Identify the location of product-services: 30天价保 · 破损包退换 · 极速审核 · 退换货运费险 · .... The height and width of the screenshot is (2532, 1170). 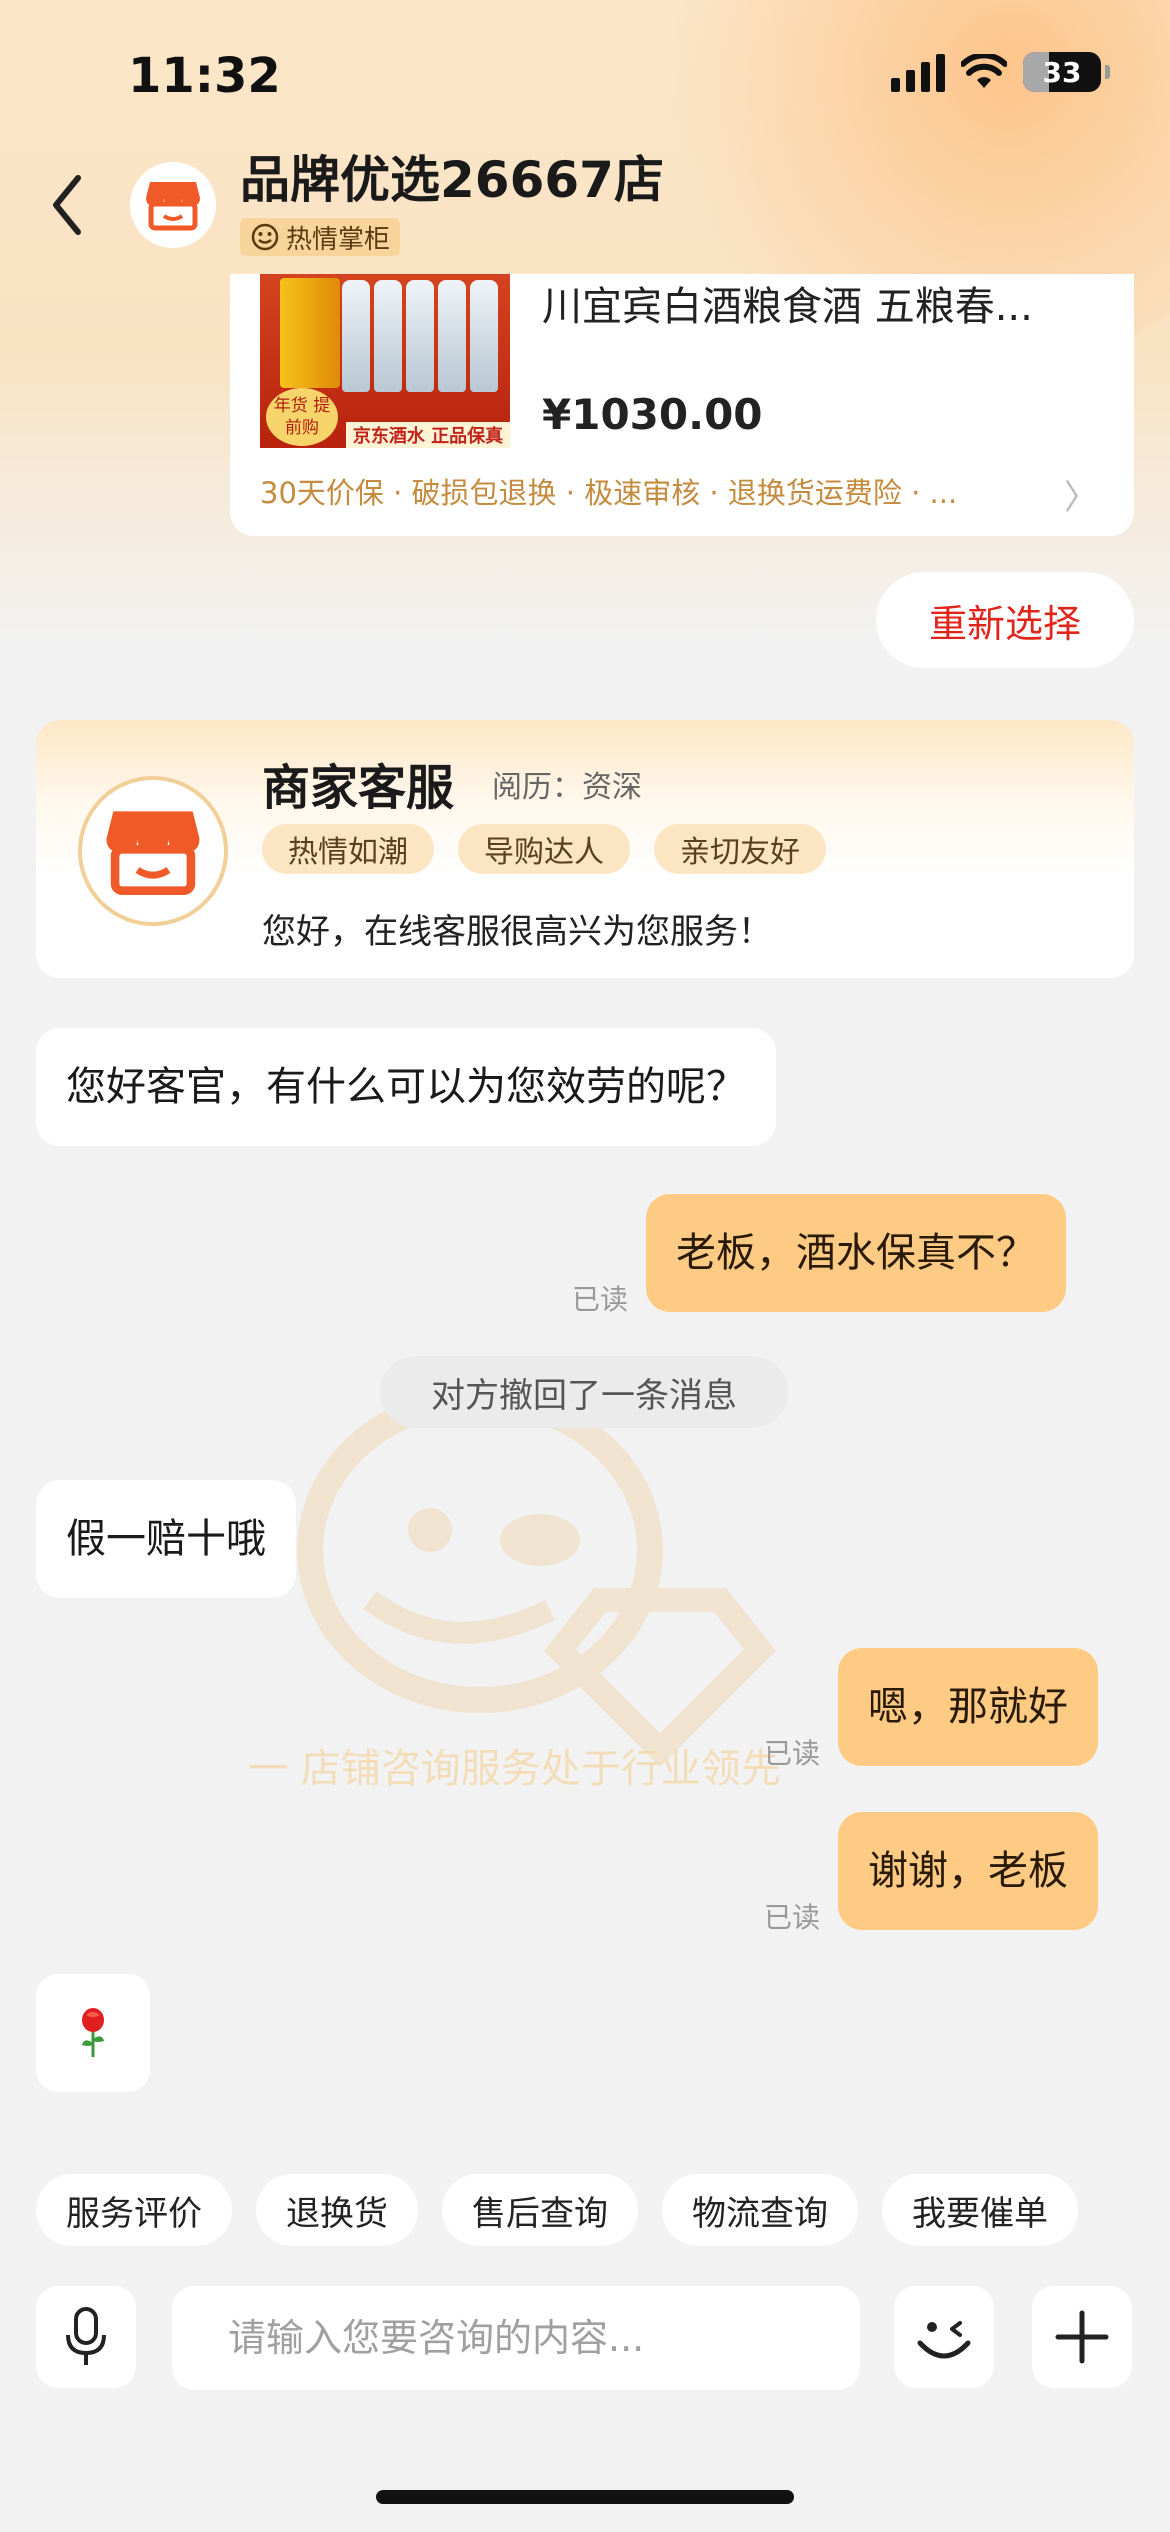
(609, 493).